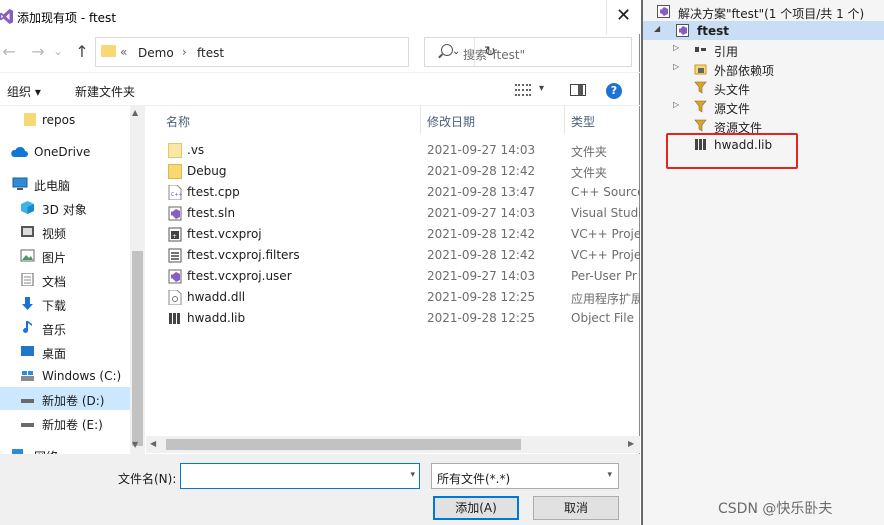  Describe the element at coordinates (62, 152) in the screenshot. I see `nav-item-label: OneDrive` at that location.